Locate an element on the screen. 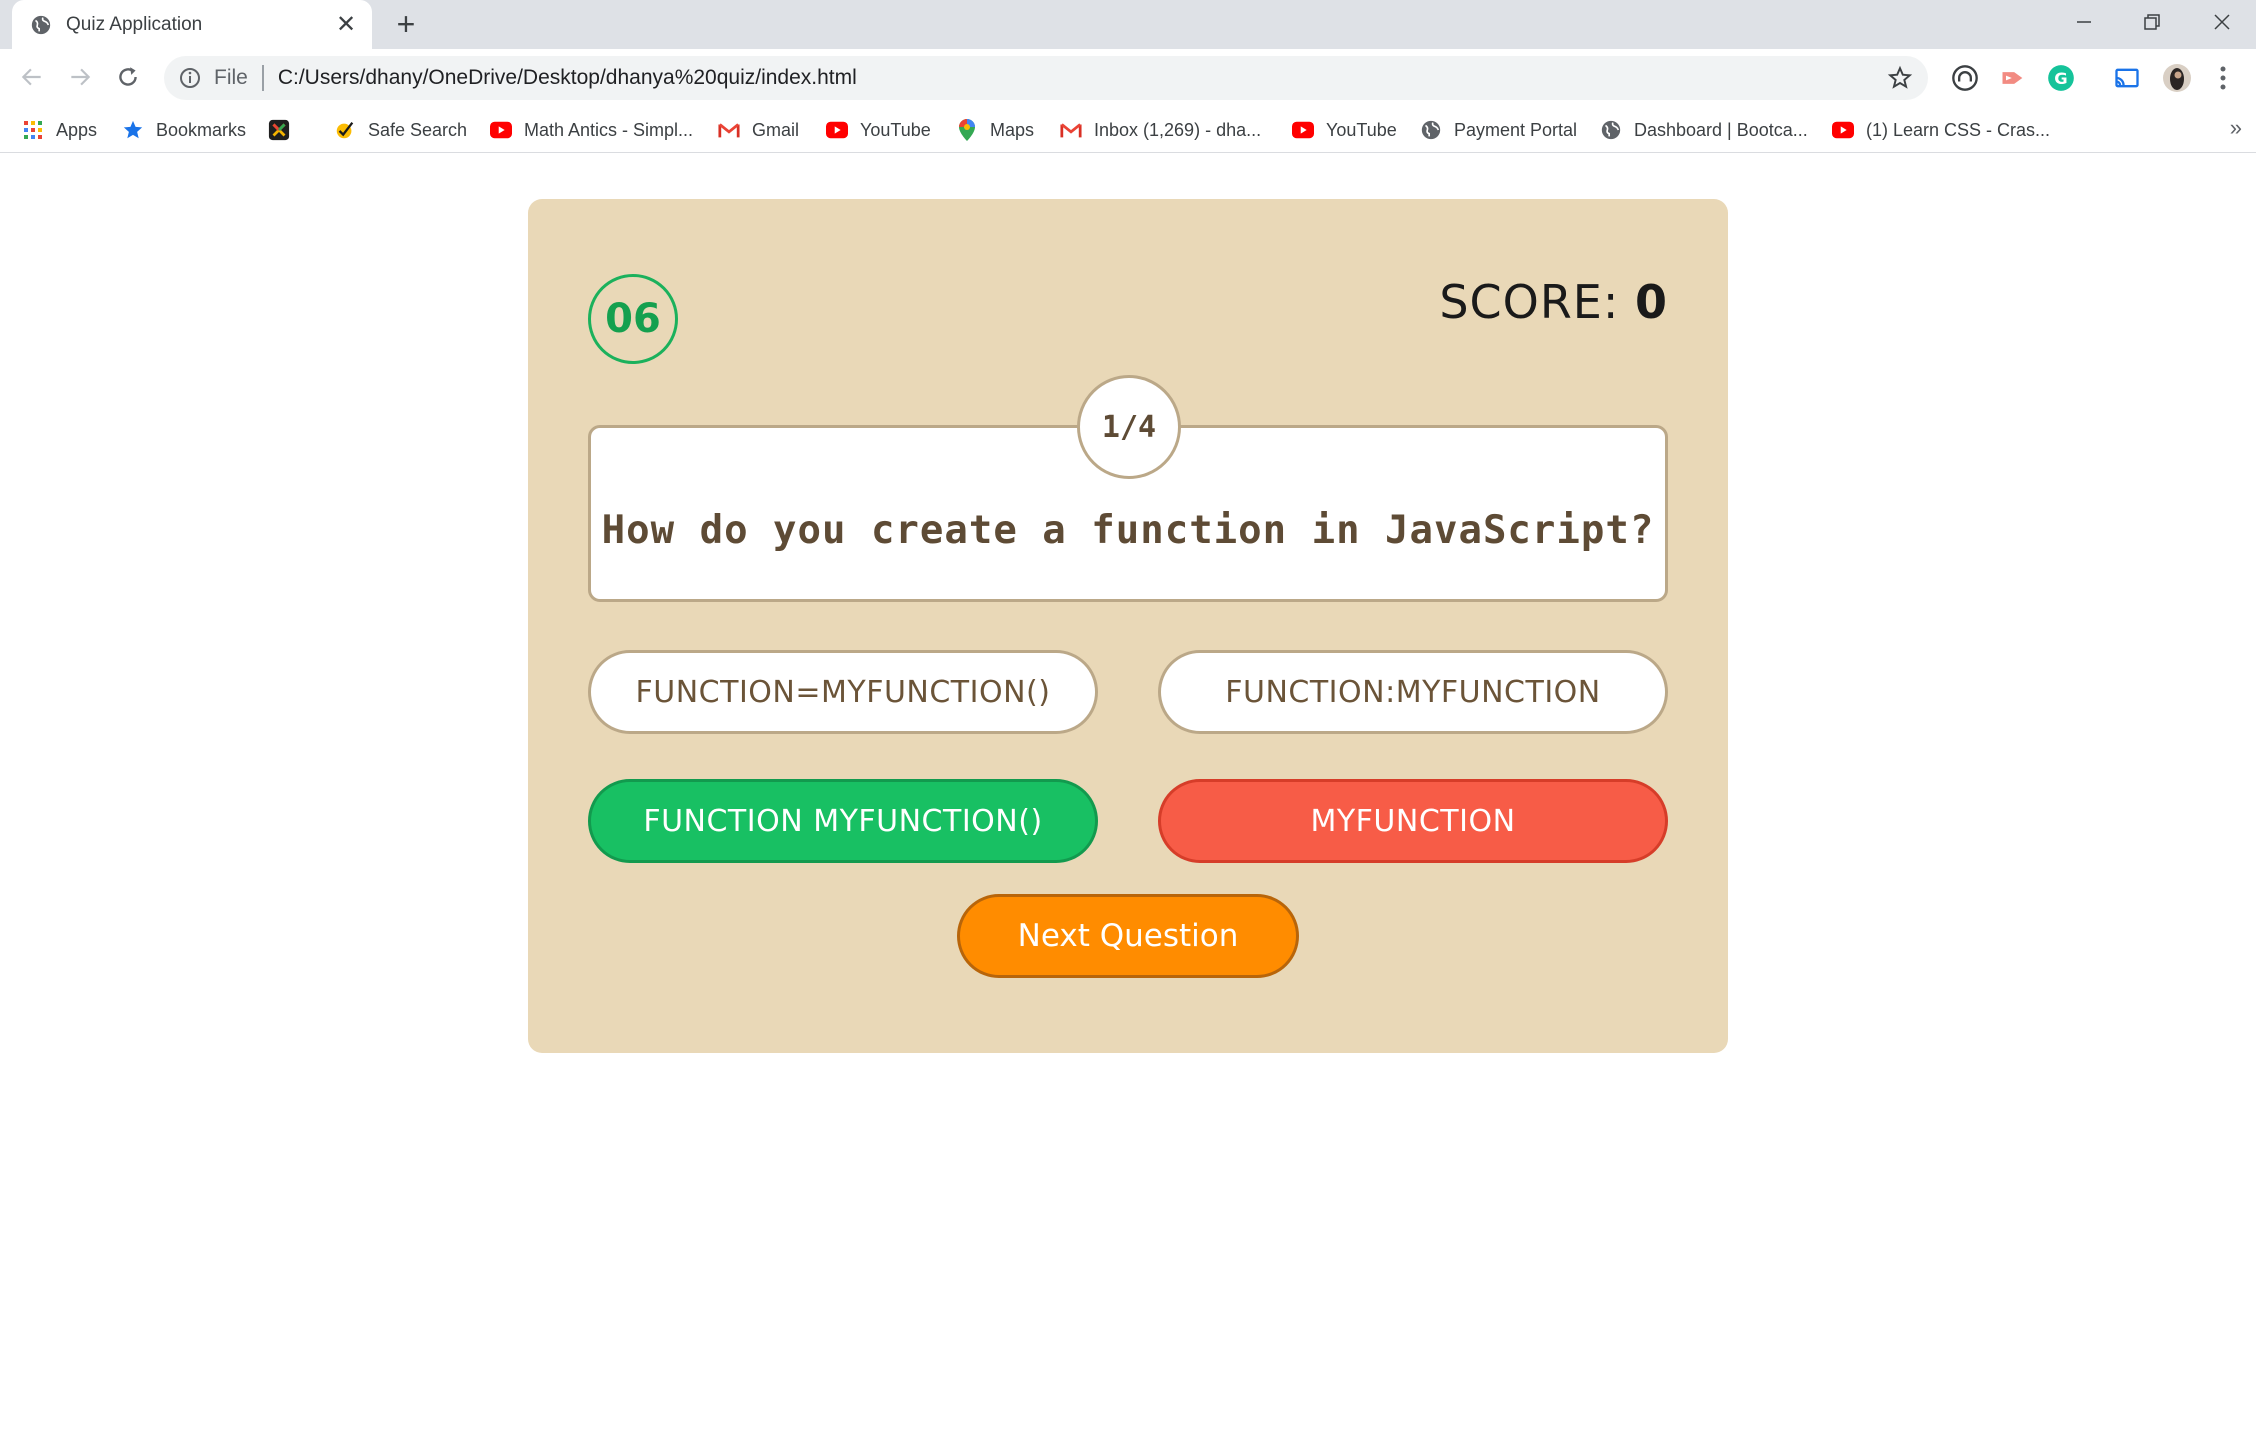 Image resolution: width=2256 pixels, height=1444 pixels. browser-tab: Quiz Application ✕ is located at coordinates (192, 24).